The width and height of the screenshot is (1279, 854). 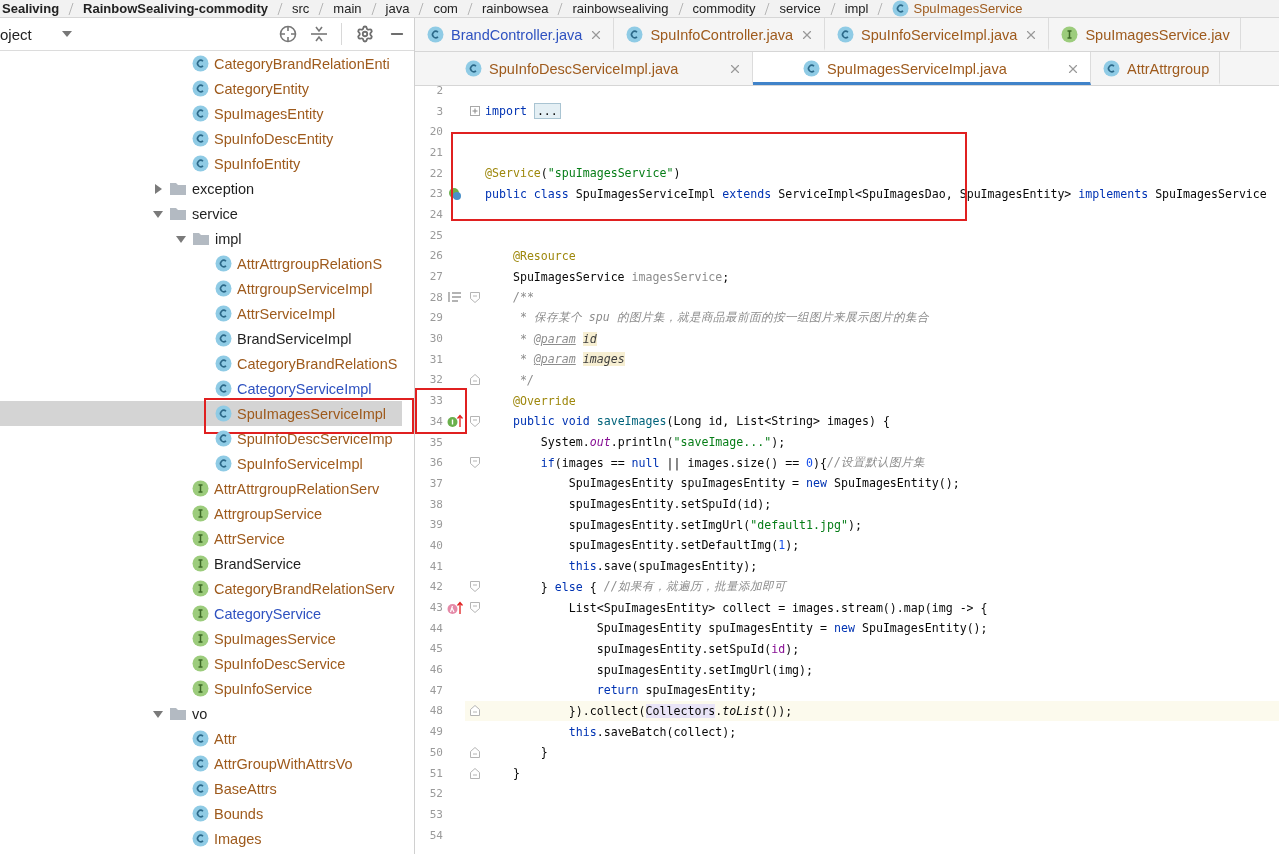 What do you see at coordinates (620, 8) in the screenshot?
I see `breadcrumb-item: rainbowsealiving` at bounding box center [620, 8].